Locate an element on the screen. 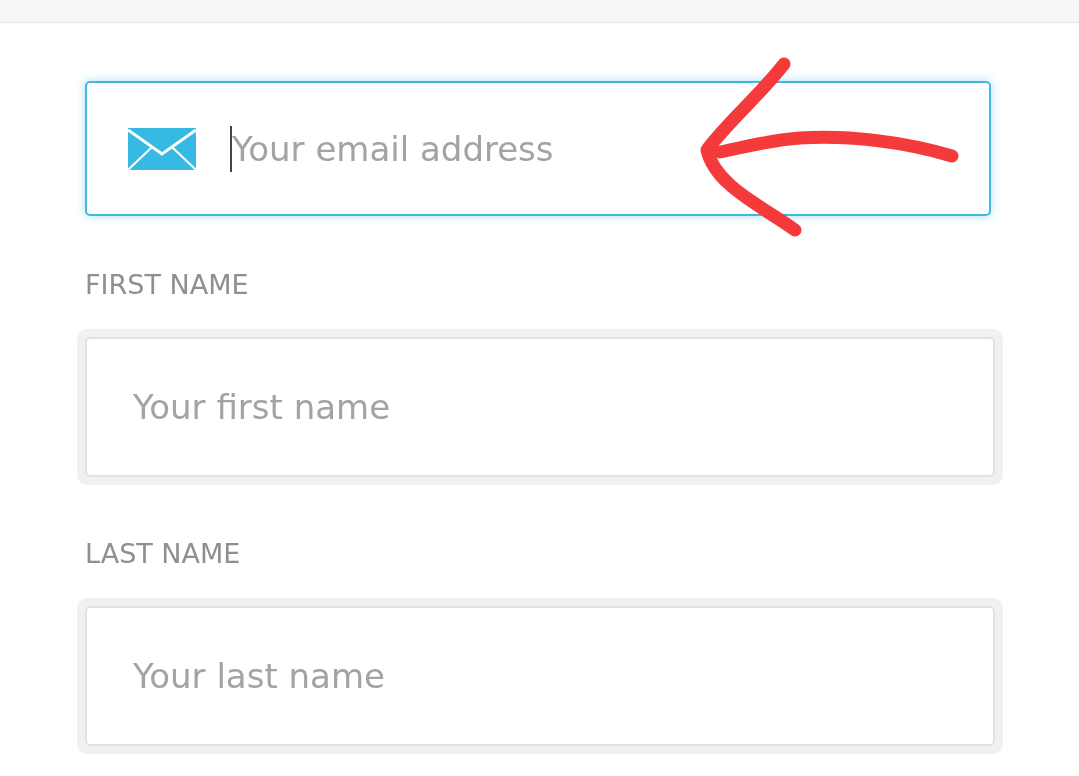 The image size is (1079, 776). field-label: LAST NAME is located at coordinates (163, 554).